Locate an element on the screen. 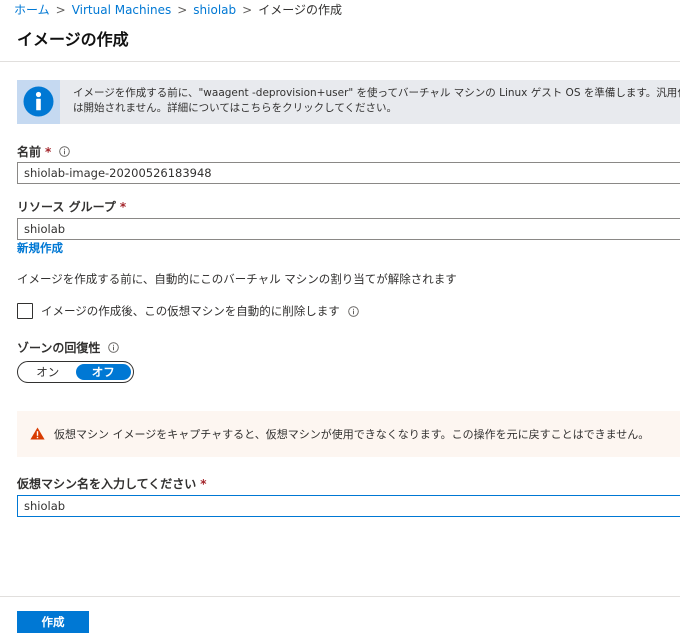  zone-resiliency-toggle: オン オフ is located at coordinates (75, 372).